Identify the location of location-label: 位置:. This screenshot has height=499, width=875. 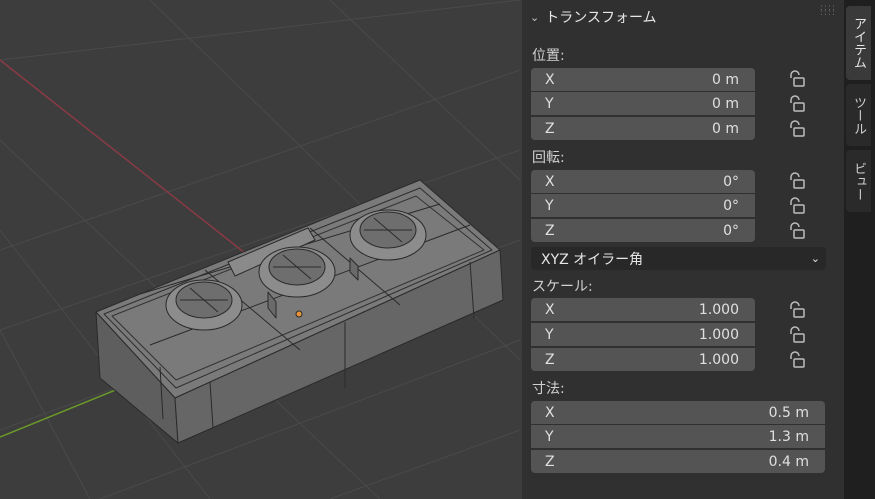
(548, 56).